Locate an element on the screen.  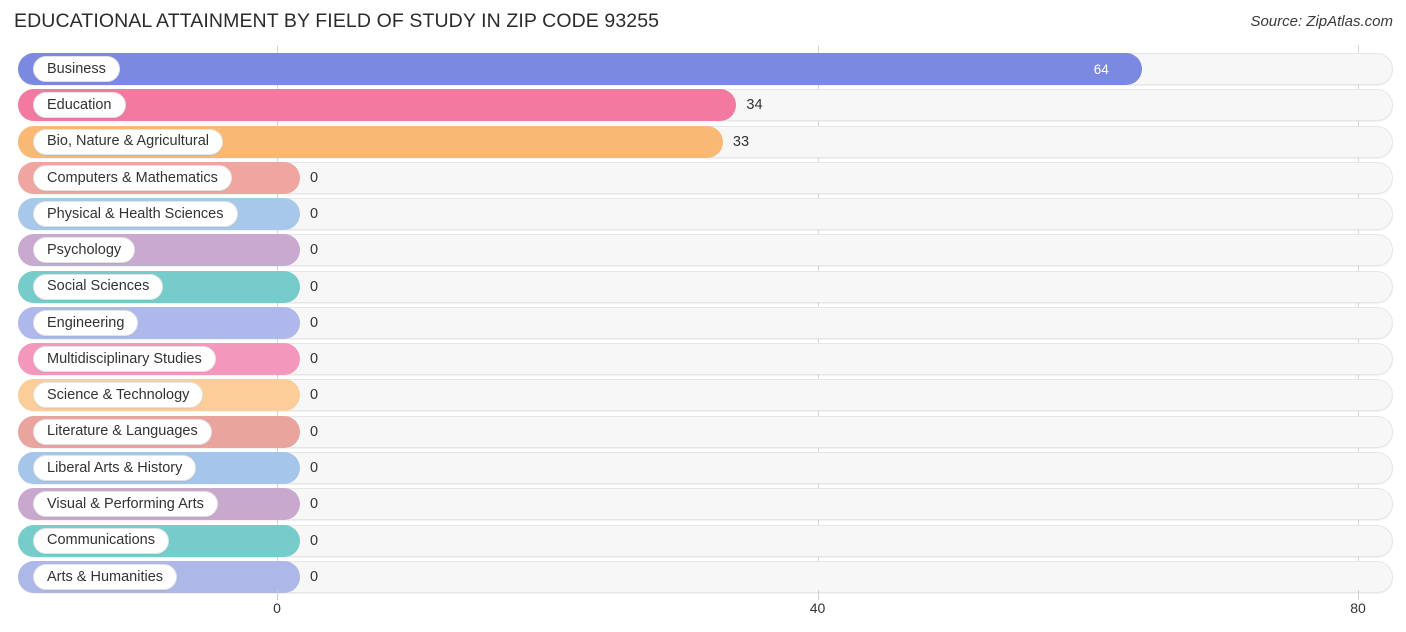
category-label-pill: Computers & Mathematics is located at coordinates (132, 177).